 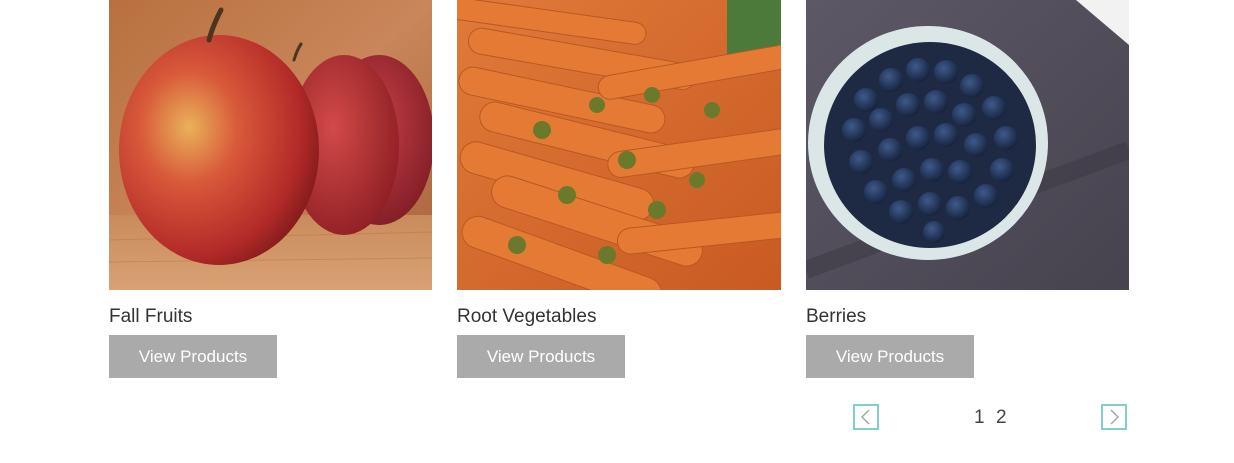 I want to click on page-number-2: 2, so click(x=1001, y=418).